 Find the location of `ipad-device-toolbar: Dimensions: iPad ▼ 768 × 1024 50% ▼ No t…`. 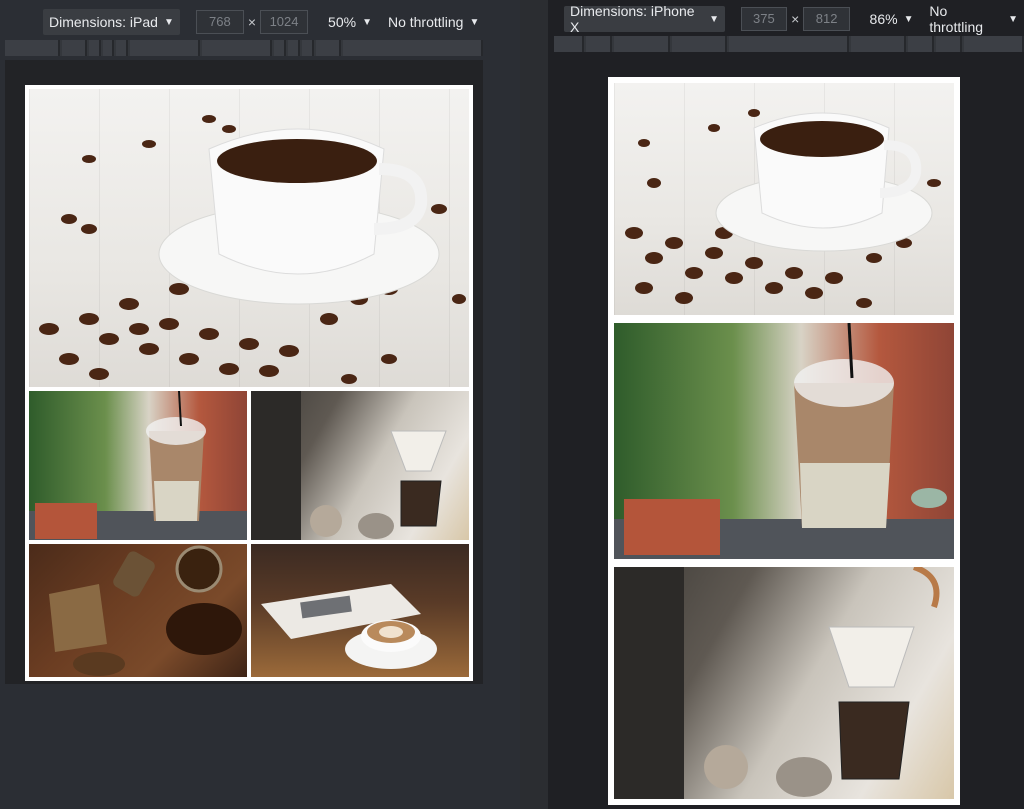

ipad-device-toolbar: Dimensions: iPad ▼ 768 × 1024 50% ▼ No t… is located at coordinates (264, 22).